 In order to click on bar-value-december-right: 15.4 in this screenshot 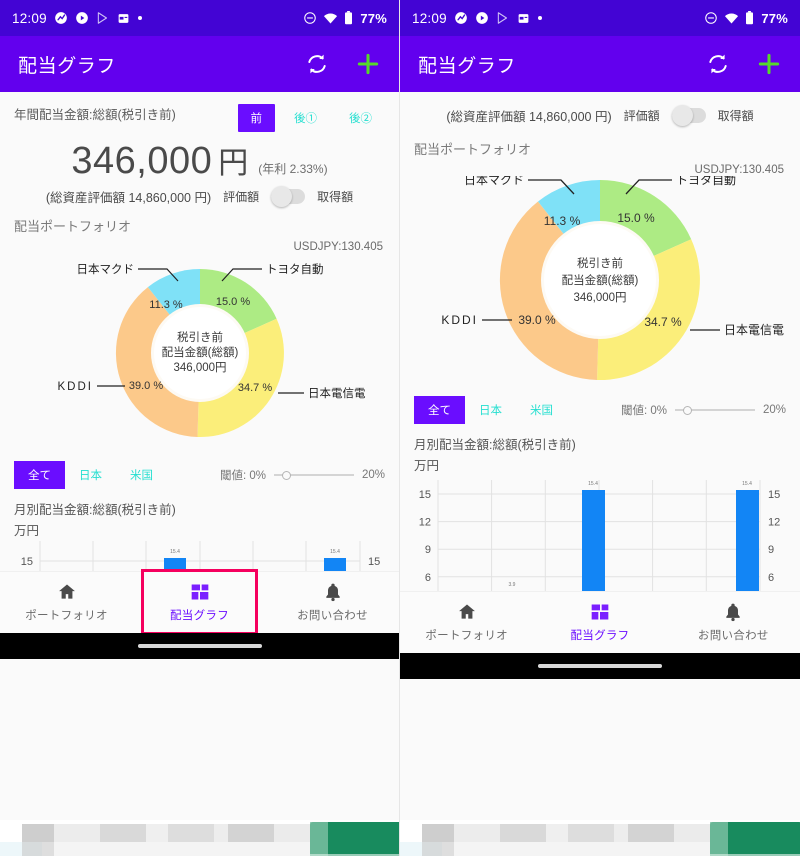, I will do `click(747, 484)`.